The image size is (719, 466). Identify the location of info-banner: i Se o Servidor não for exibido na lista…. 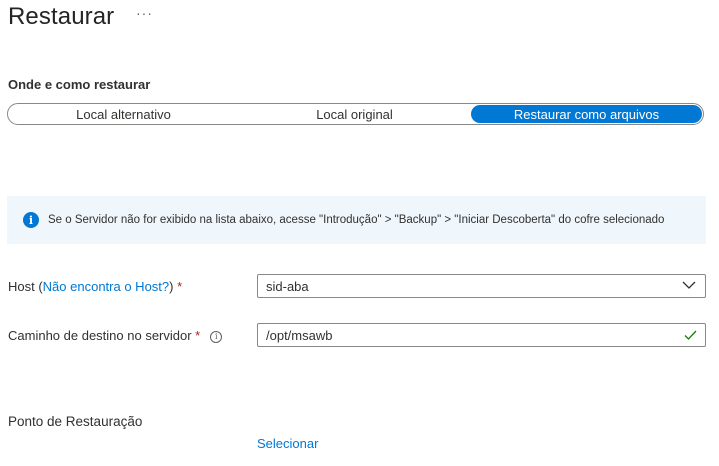
(356, 220).